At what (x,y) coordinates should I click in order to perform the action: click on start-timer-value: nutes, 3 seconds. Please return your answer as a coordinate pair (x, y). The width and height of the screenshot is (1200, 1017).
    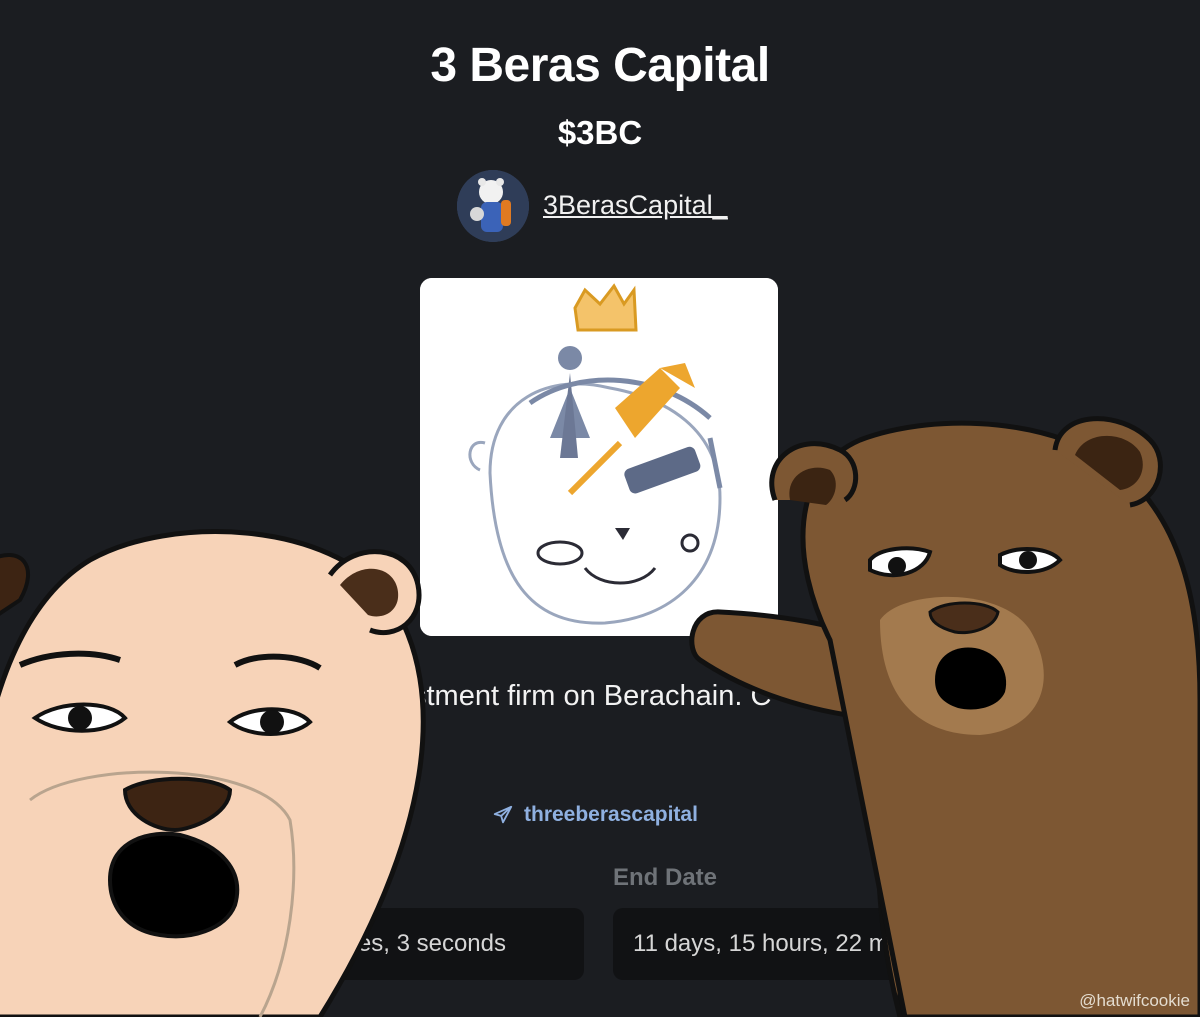
    Looking at the image, I should click on (415, 943).